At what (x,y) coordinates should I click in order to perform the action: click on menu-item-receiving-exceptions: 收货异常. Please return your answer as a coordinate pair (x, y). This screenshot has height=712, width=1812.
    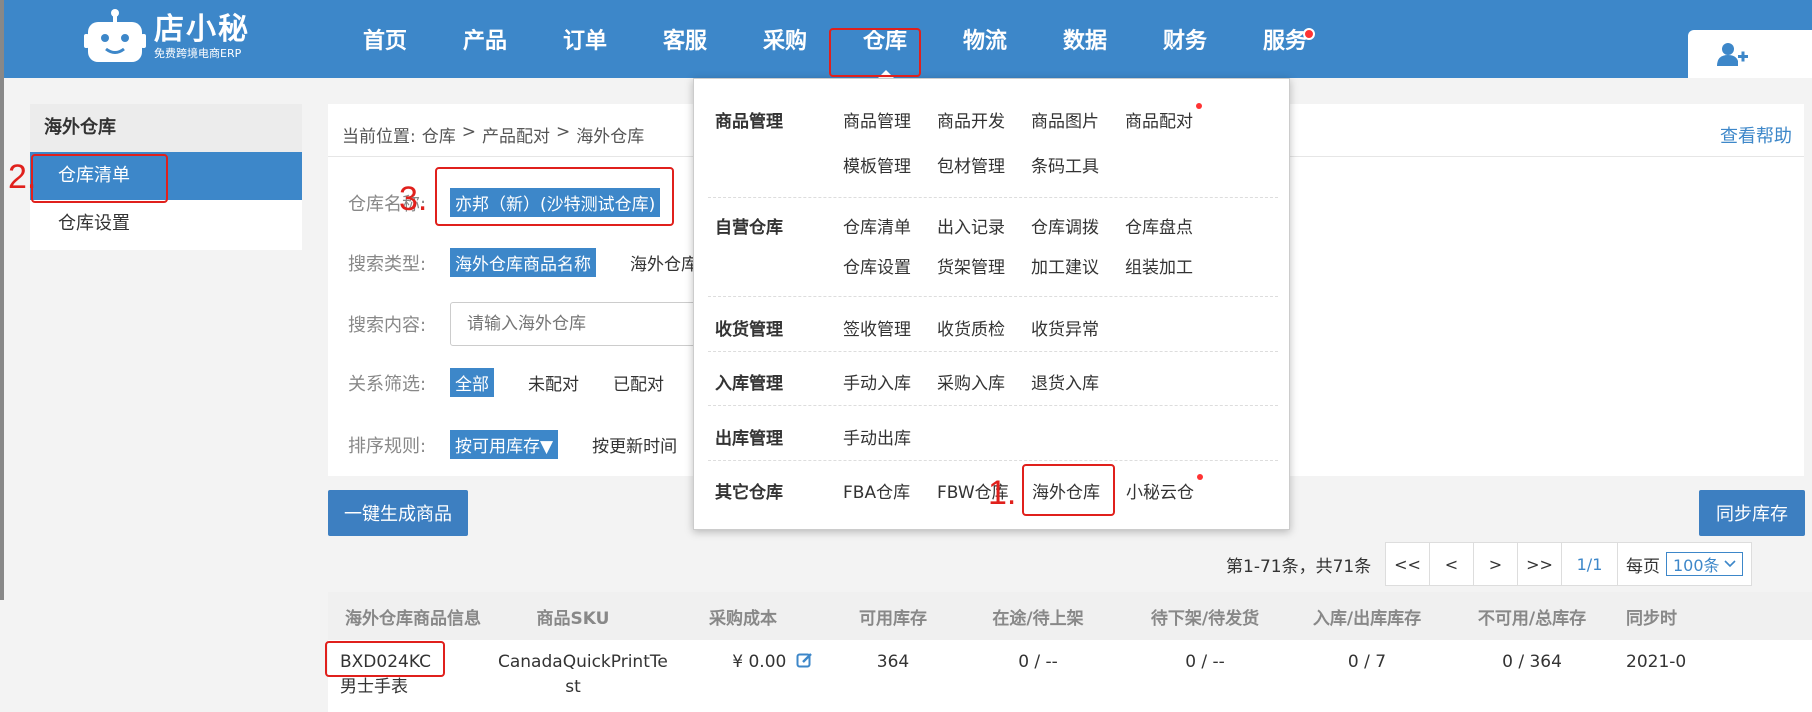
    Looking at the image, I should click on (1065, 327).